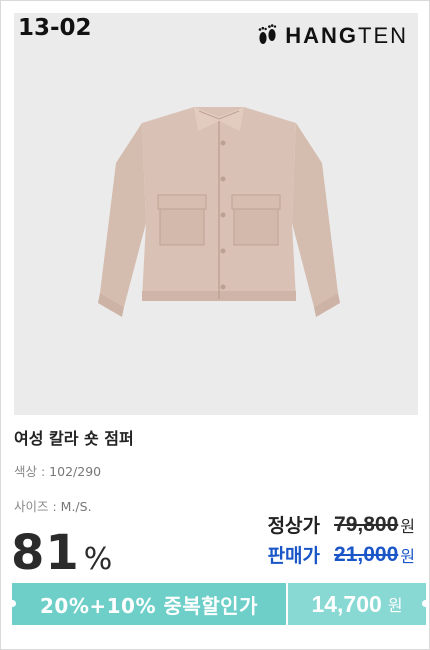 This screenshot has width=430, height=650. What do you see at coordinates (294, 526) in the screenshot?
I see `regular-price-label: 정상가` at bounding box center [294, 526].